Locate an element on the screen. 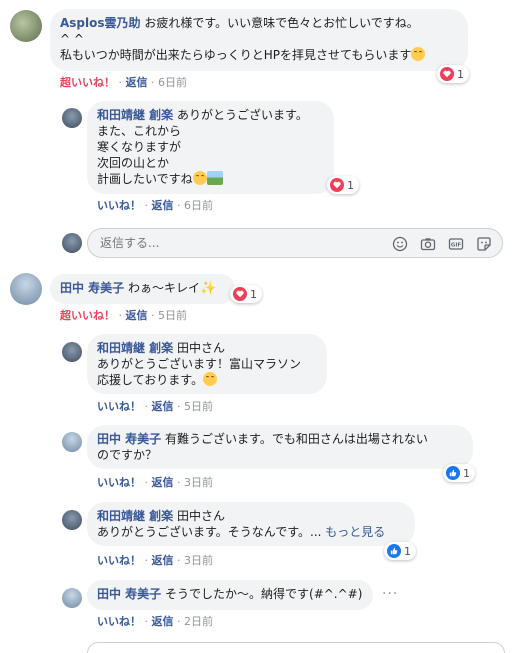 The image size is (516, 653). comment-actions: 超いいね！ · 返信 · 6日前 is located at coordinates (123, 82).